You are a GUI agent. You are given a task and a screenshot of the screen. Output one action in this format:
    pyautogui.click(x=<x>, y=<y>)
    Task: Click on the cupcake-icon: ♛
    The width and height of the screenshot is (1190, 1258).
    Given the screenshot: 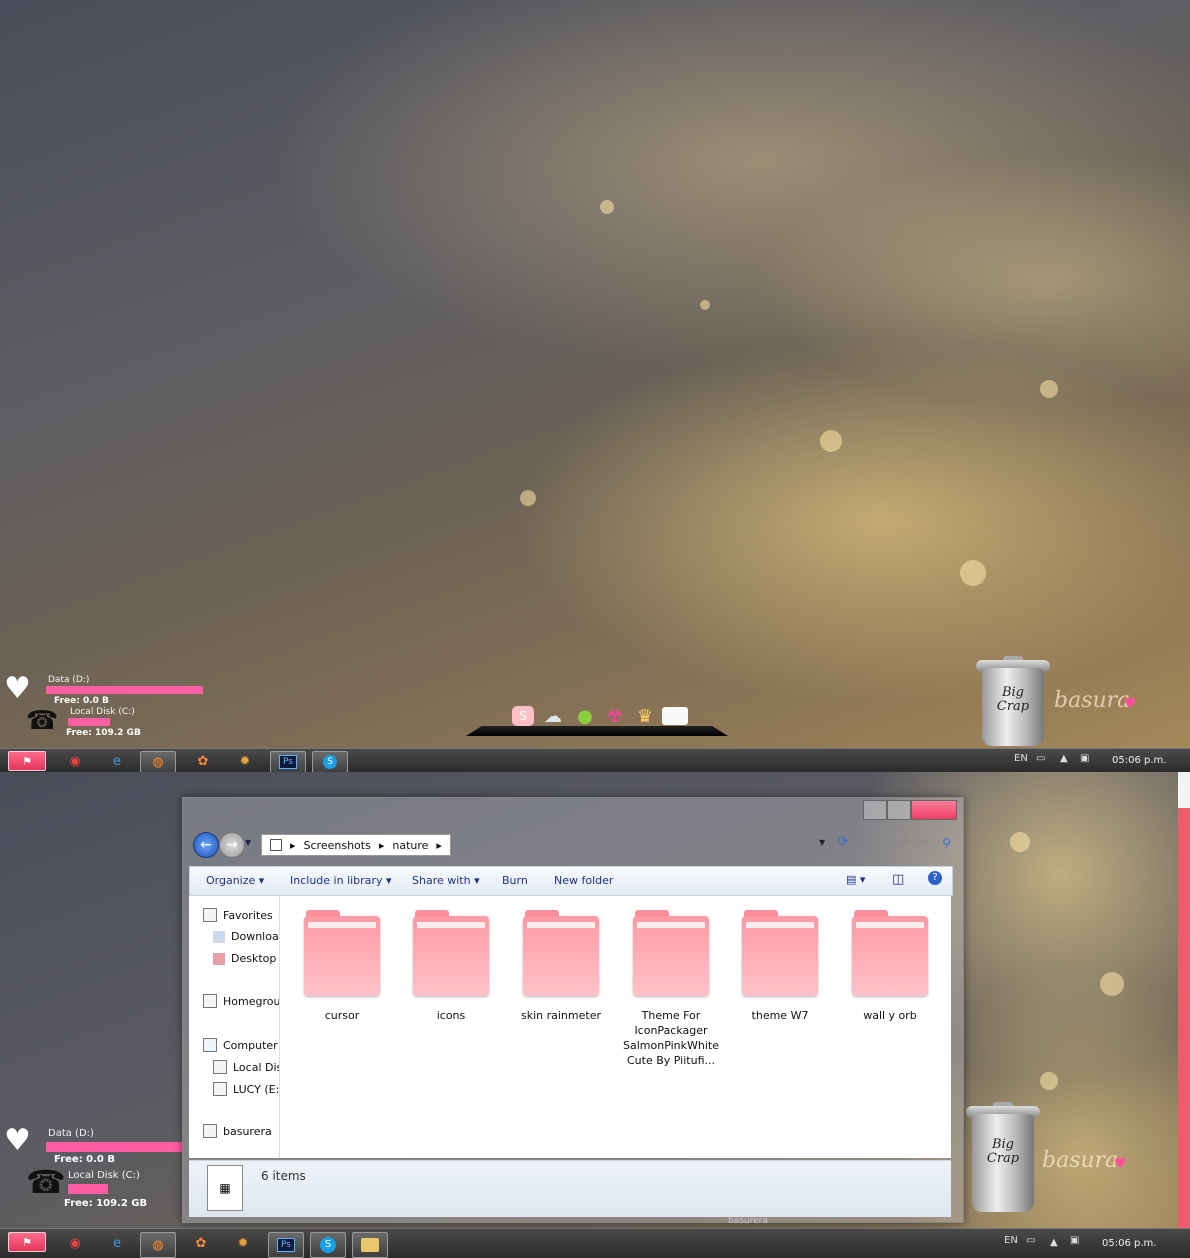 What is the action you would take?
    pyautogui.click(x=645, y=716)
    